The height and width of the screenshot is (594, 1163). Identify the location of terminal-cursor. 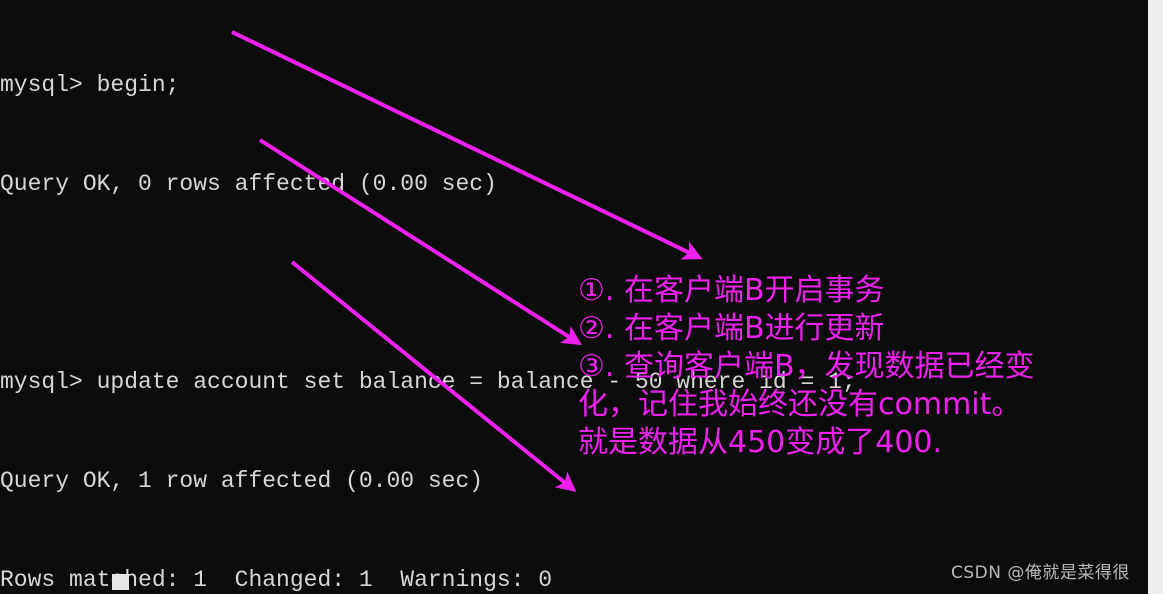
(120, 582).